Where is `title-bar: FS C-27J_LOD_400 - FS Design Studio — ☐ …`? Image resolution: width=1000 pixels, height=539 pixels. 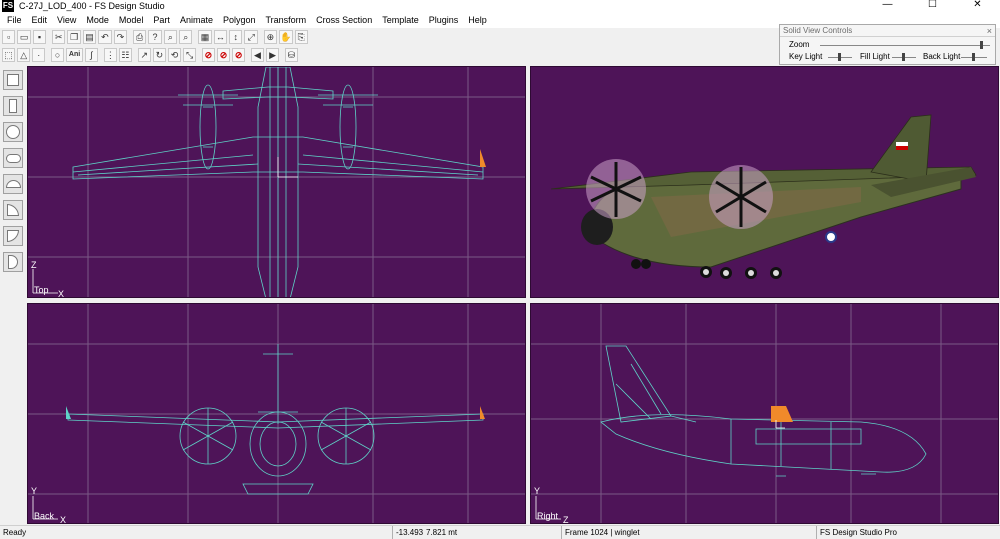 title-bar: FS C-27J_LOD_400 - FS Design Studio — ☐ … is located at coordinates (500, 6).